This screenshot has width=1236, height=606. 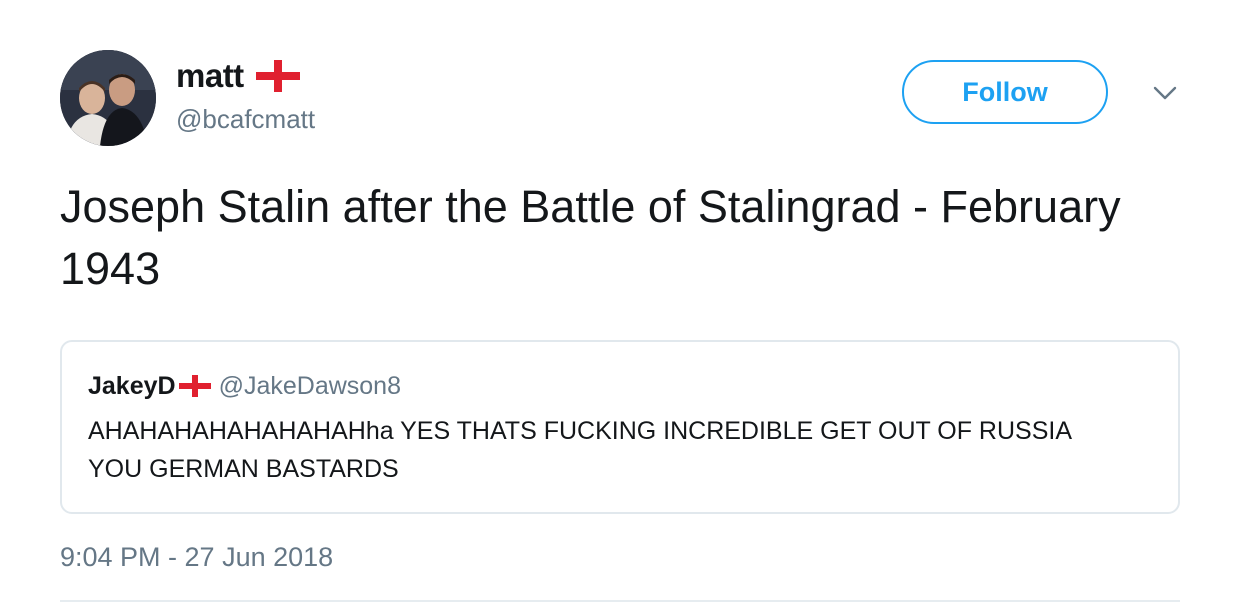 I want to click on author-handle: @bcafcmatt, so click(x=245, y=119).